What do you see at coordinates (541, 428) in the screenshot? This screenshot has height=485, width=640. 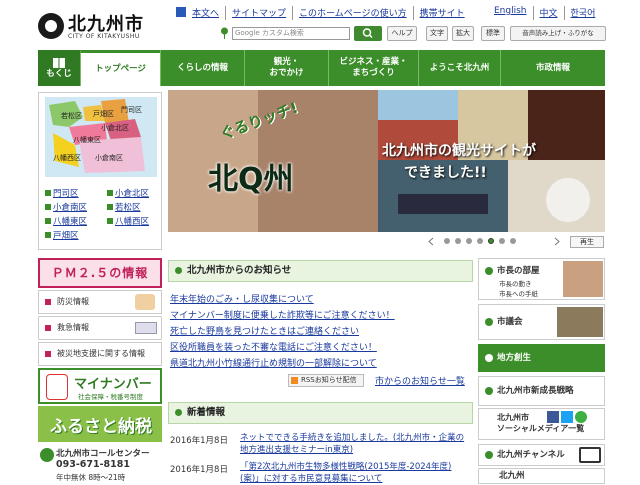 I see `social-label-2: ソーシャルメディア一覧` at bounding box center [541, 428].